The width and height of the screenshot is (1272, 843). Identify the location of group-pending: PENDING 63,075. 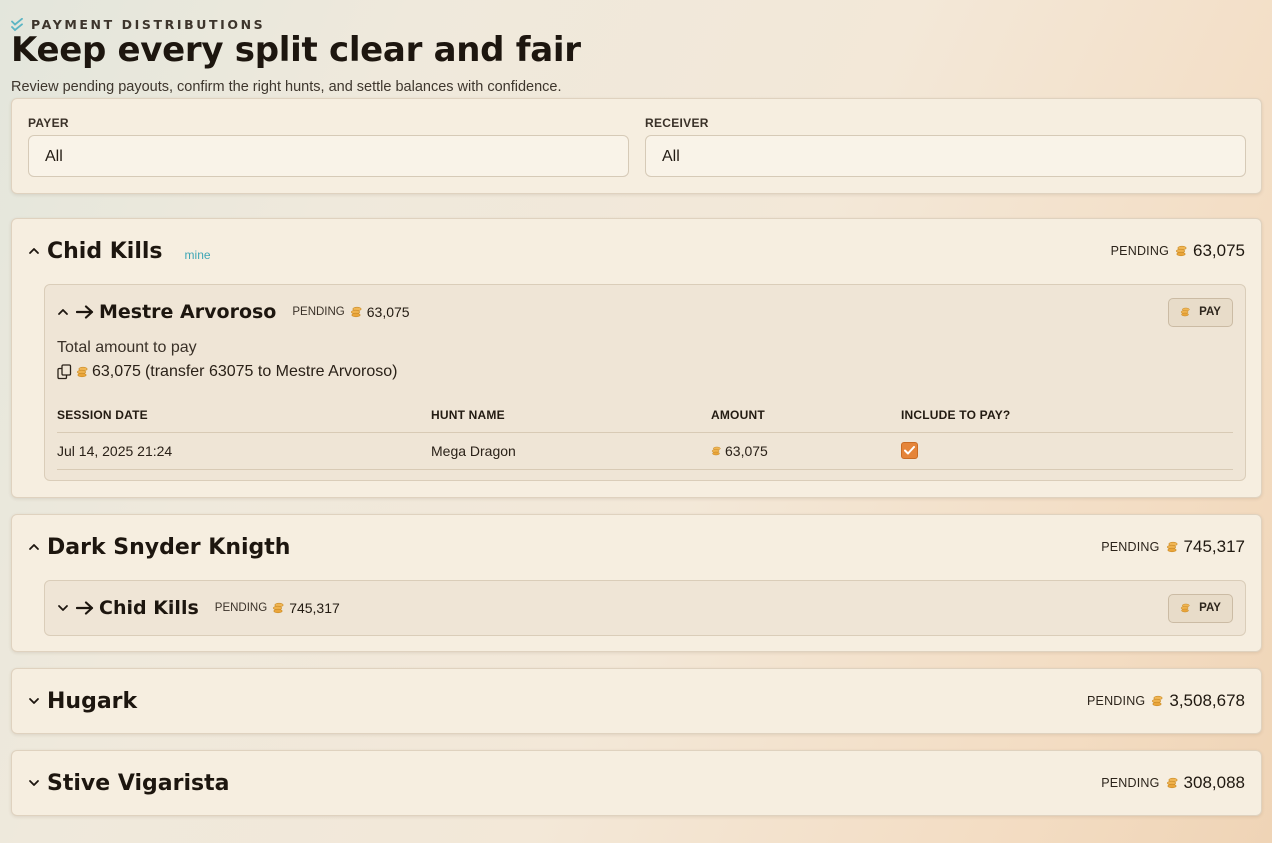
(1178, 251).